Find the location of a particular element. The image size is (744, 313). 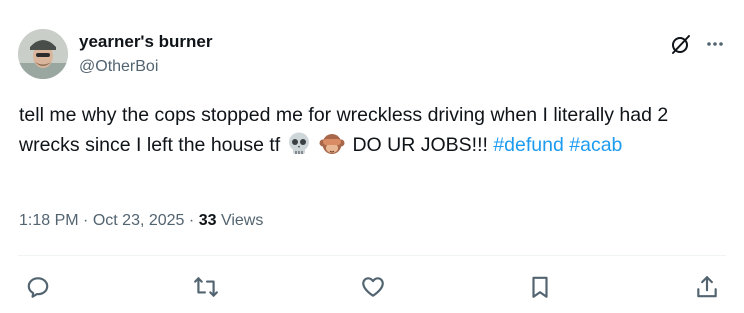

like-button is located at coordinates (373, 287).